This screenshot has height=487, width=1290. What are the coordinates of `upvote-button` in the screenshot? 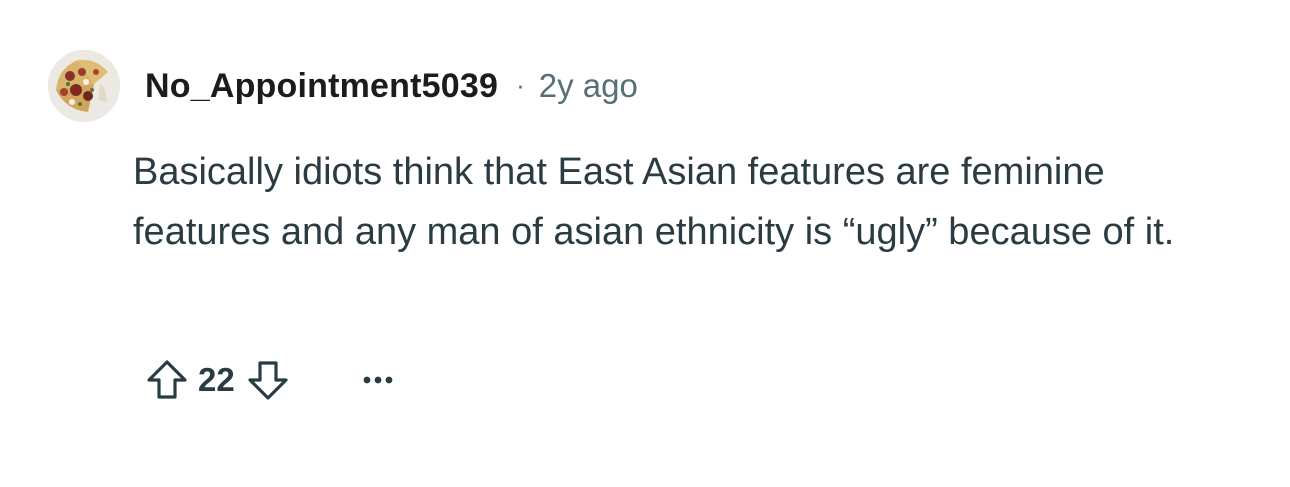 It's located at (167, 380).